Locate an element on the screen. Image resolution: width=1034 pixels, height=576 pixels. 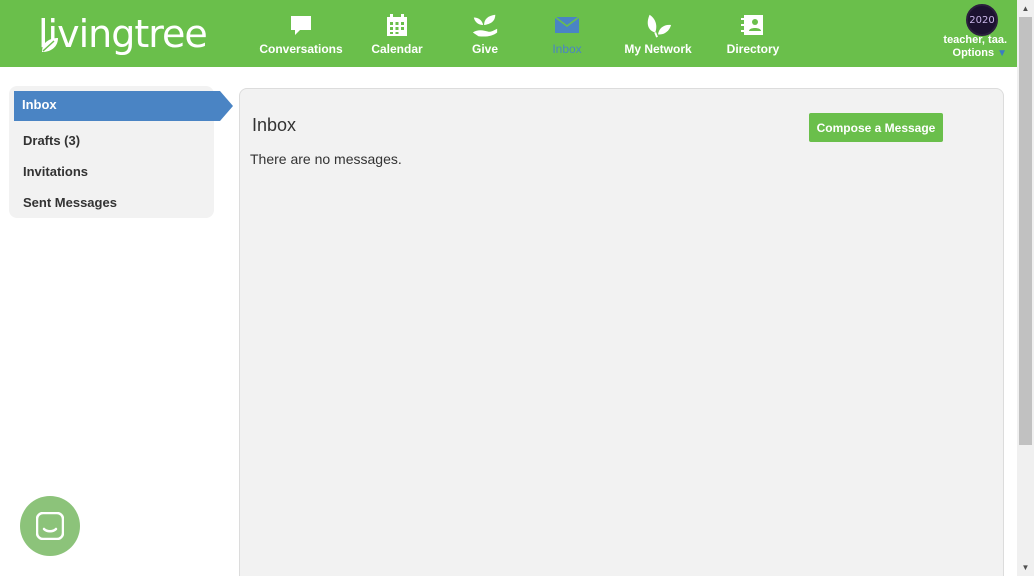
nav-label: Conversations is located at coordinates (301, 49).